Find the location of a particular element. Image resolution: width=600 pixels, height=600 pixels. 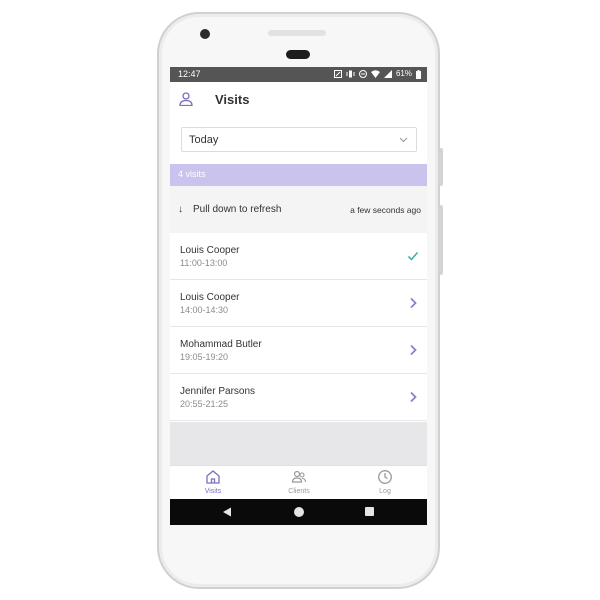

do-not-disturb-icon is located at coordinates (362, 74).